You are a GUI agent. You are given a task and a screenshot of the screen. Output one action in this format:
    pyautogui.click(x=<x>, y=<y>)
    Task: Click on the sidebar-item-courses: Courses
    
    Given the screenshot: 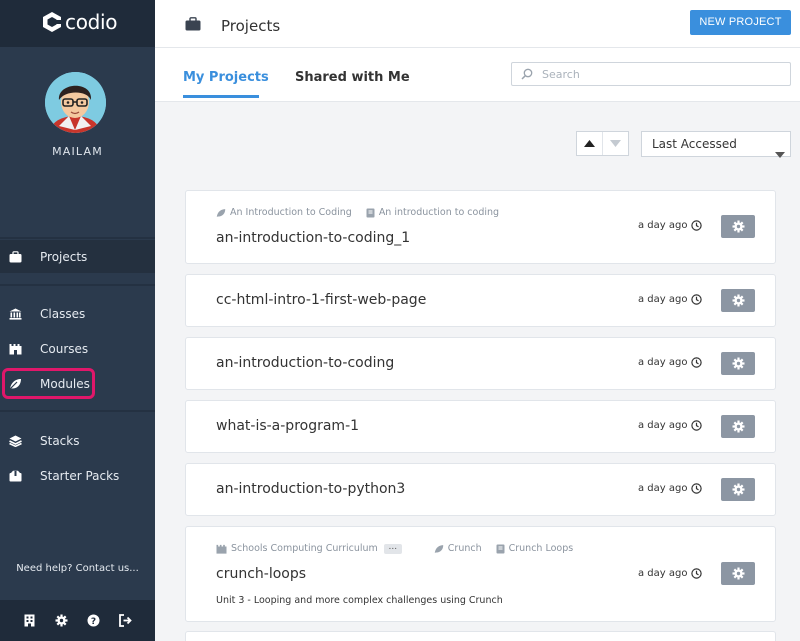 What is the action you would take?
    pyautogui.click(x=77, y=348)
    